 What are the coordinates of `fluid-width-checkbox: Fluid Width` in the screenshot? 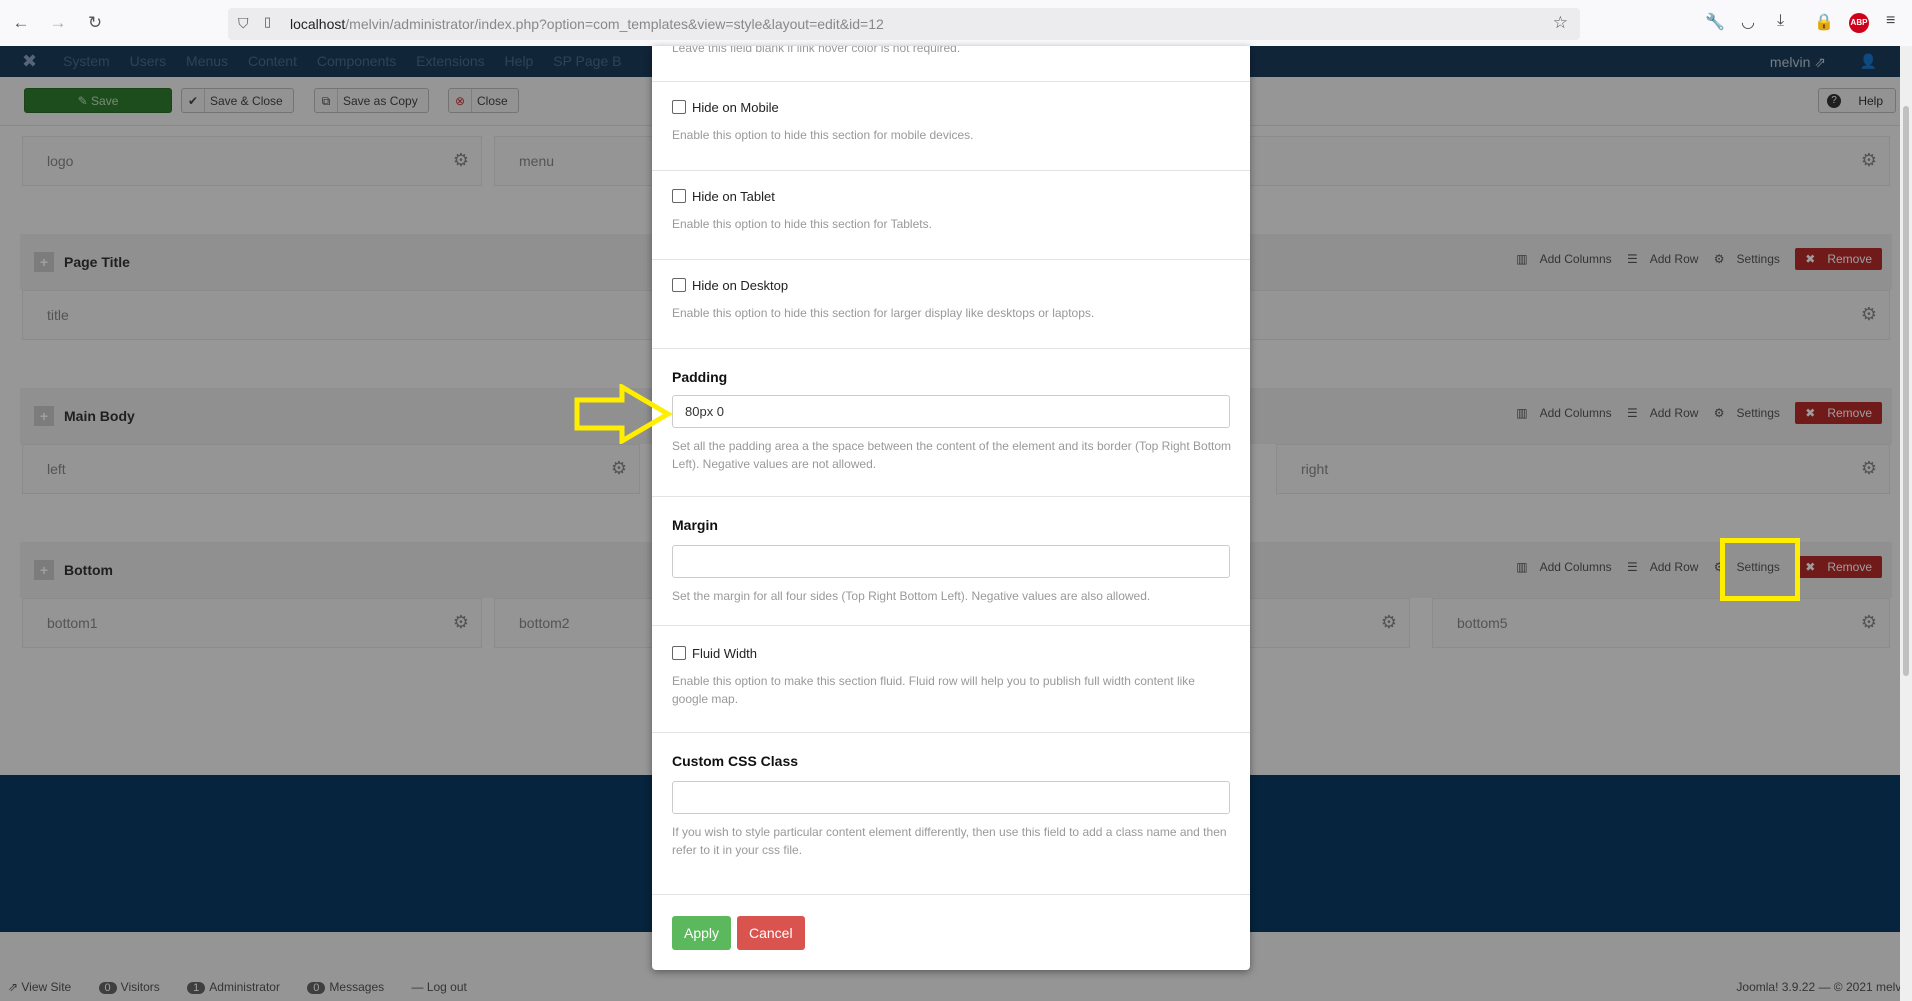 It's located at (714, 653).